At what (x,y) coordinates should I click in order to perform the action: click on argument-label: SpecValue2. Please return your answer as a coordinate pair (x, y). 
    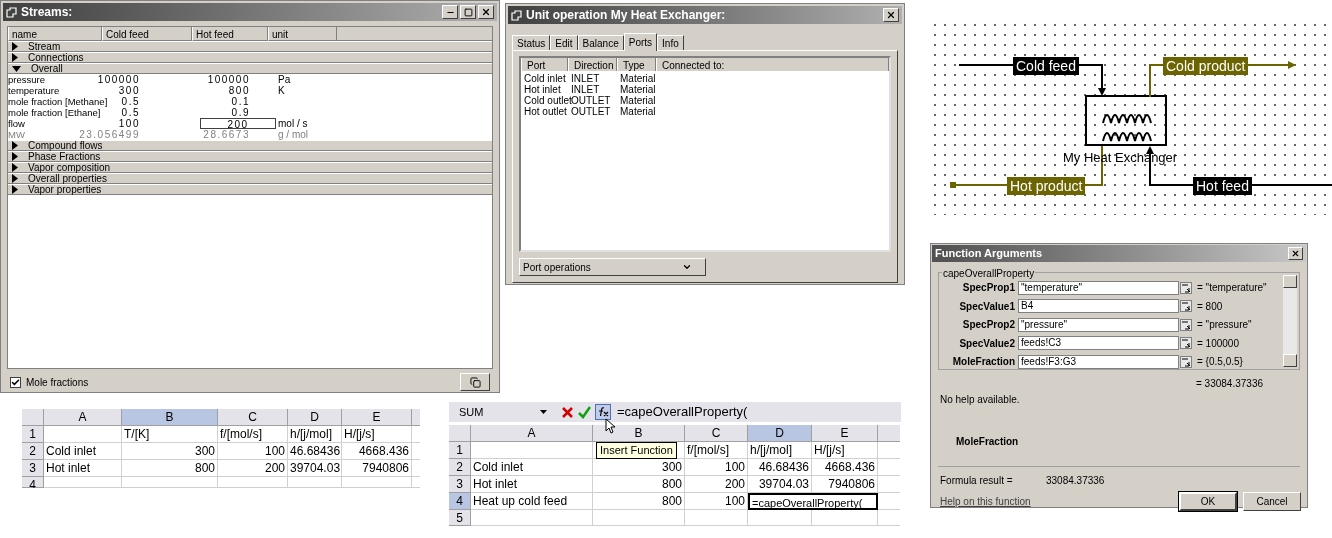
    Looking at the image, I should click on (987, 343).